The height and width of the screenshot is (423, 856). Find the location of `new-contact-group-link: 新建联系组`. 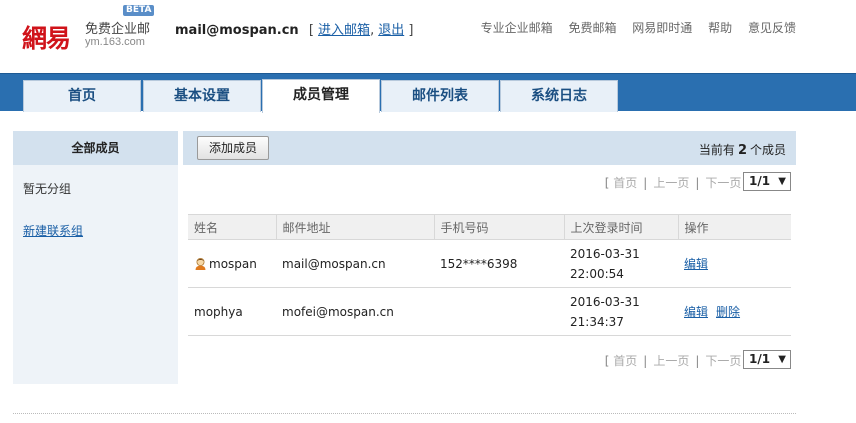

new-contact-group-link: 新建联系组 is located at coordinates (53, 230).